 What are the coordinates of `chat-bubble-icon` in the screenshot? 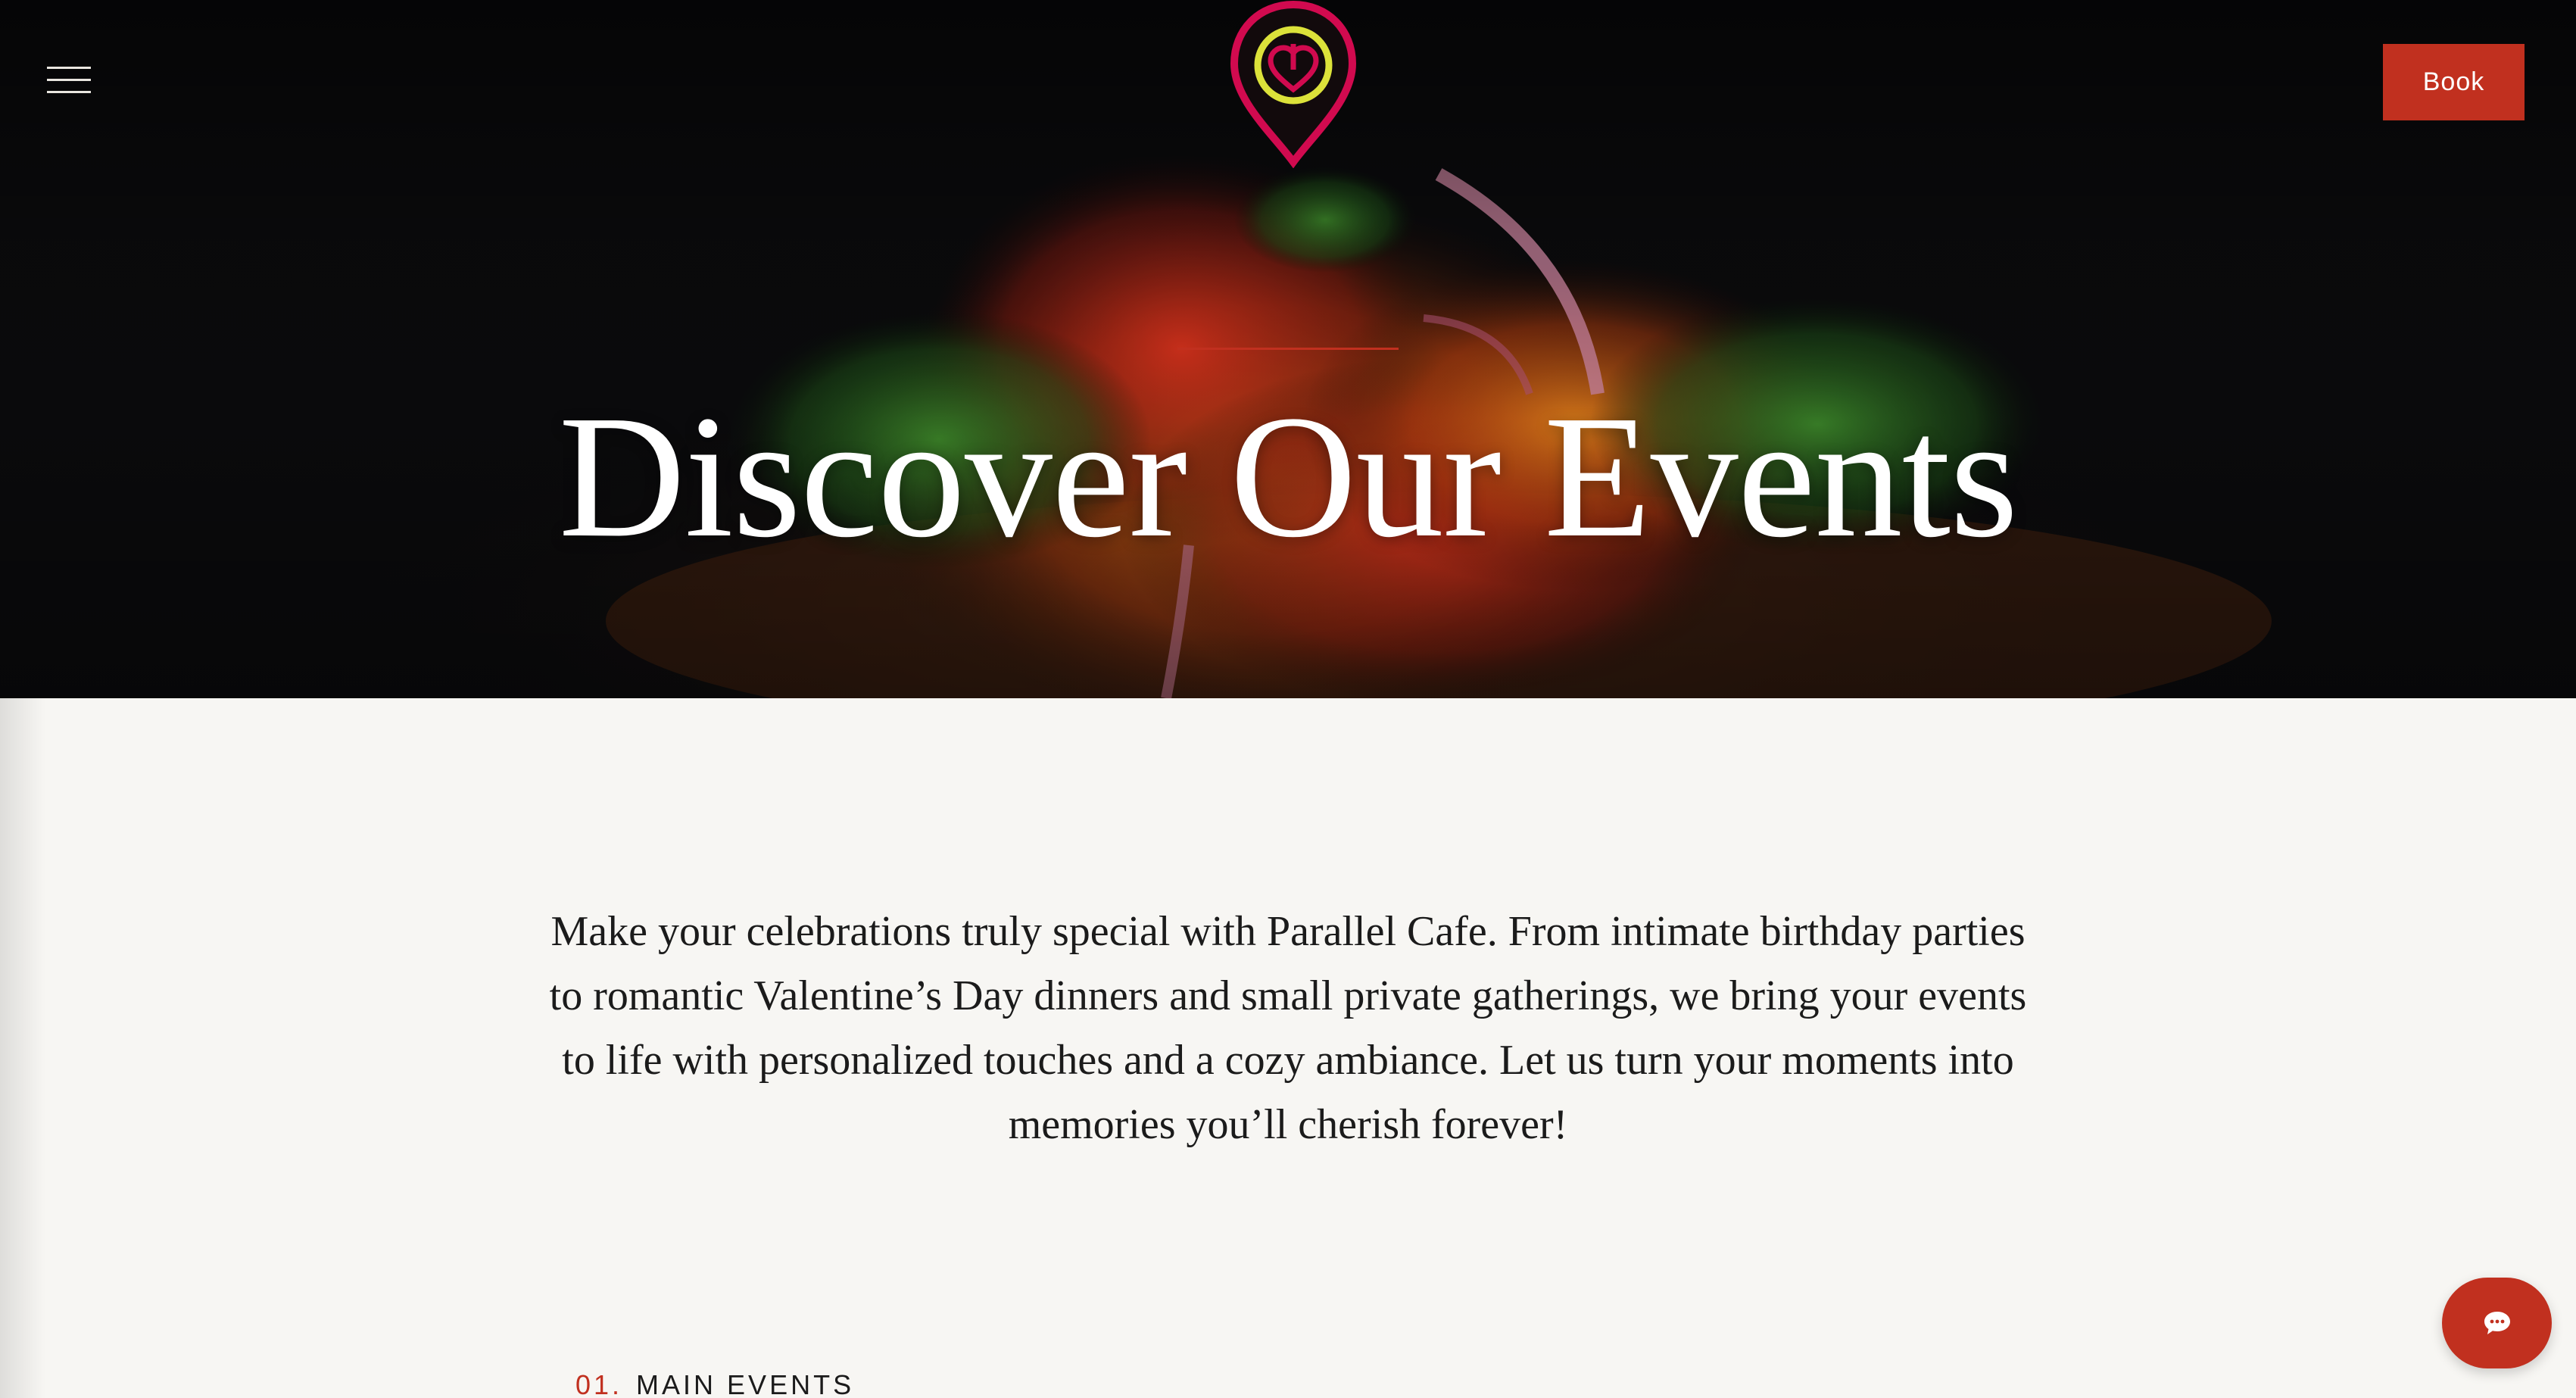 It's located at (2497, 1323).